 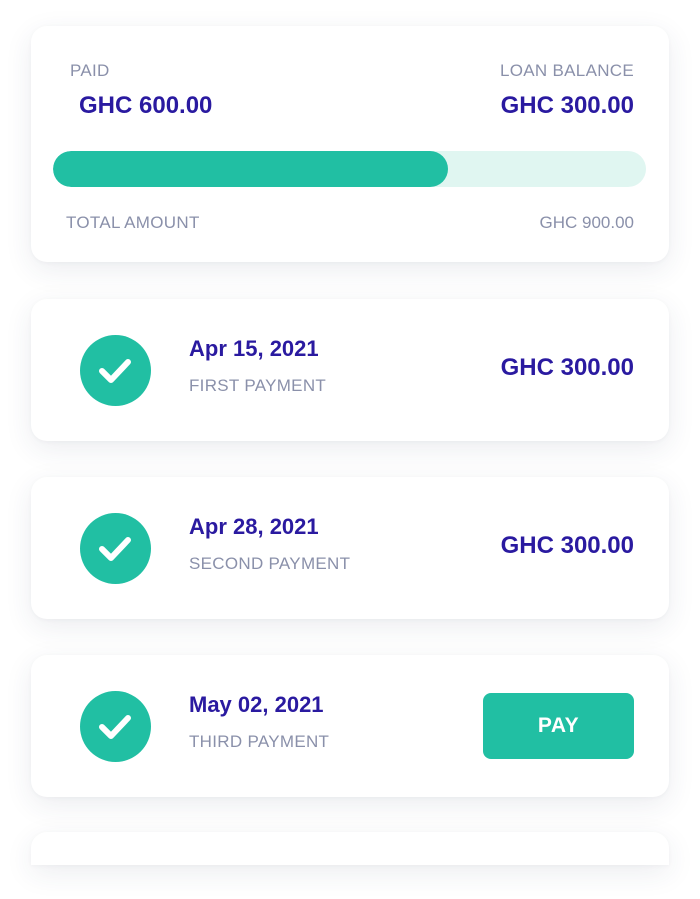 What do you see at coordinates (254, 348) in the screenshot?
I see `payment-date: Apr 15, 2021` at bounding box center [254, 348].